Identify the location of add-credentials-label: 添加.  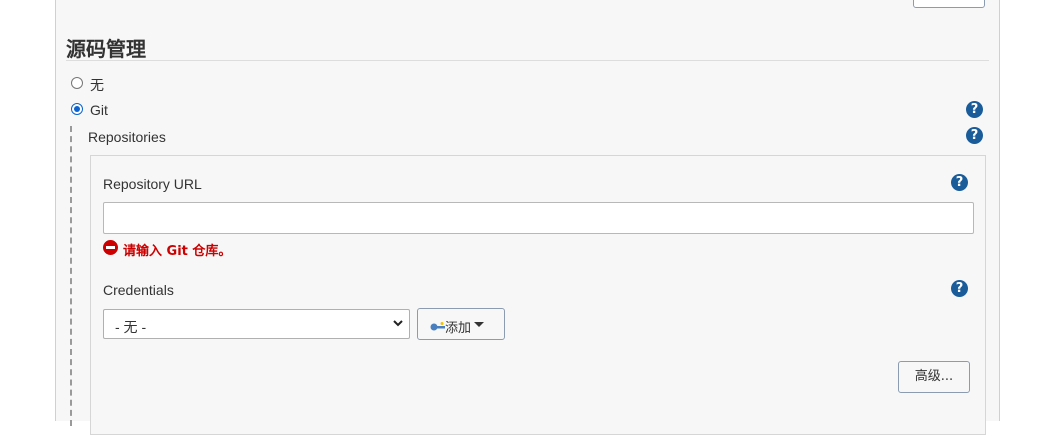
(458, 328).